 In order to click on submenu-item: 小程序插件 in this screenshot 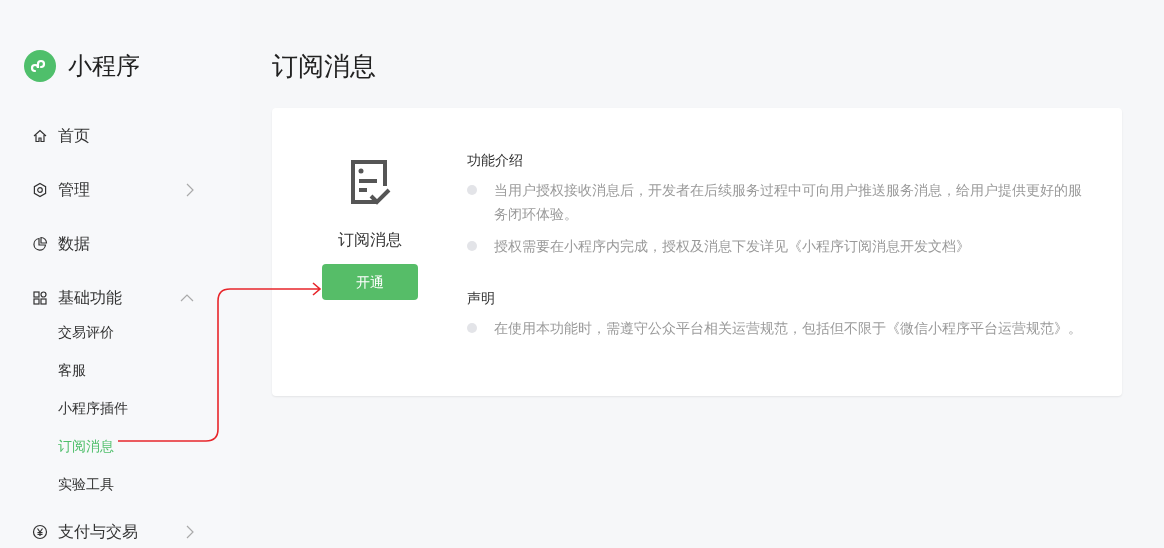, I will do `click(93, 408)`.